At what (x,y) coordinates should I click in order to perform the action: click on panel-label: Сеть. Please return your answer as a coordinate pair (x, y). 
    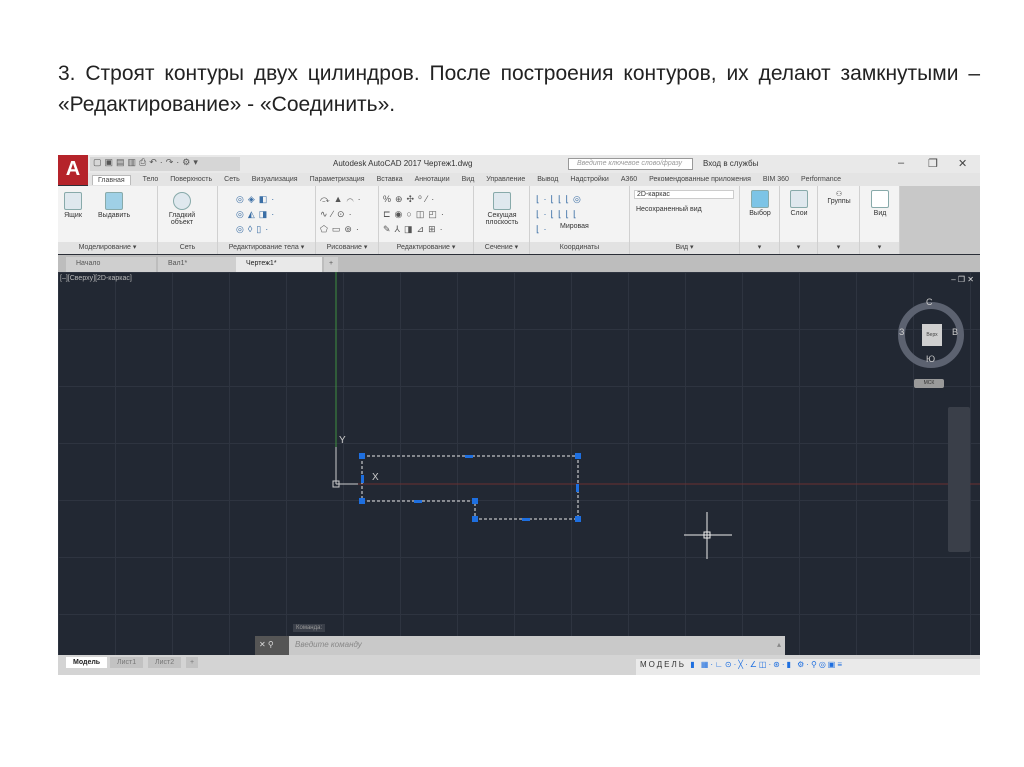
    Looking at the image, I should click on (187, 248).